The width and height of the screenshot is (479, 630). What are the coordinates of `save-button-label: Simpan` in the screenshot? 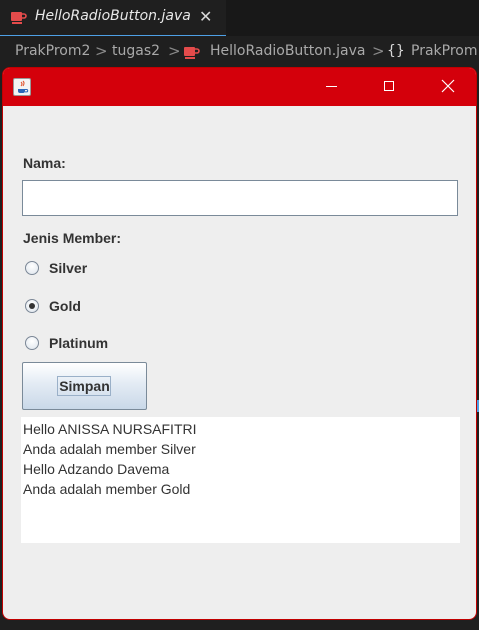 It's located at (84, 386).